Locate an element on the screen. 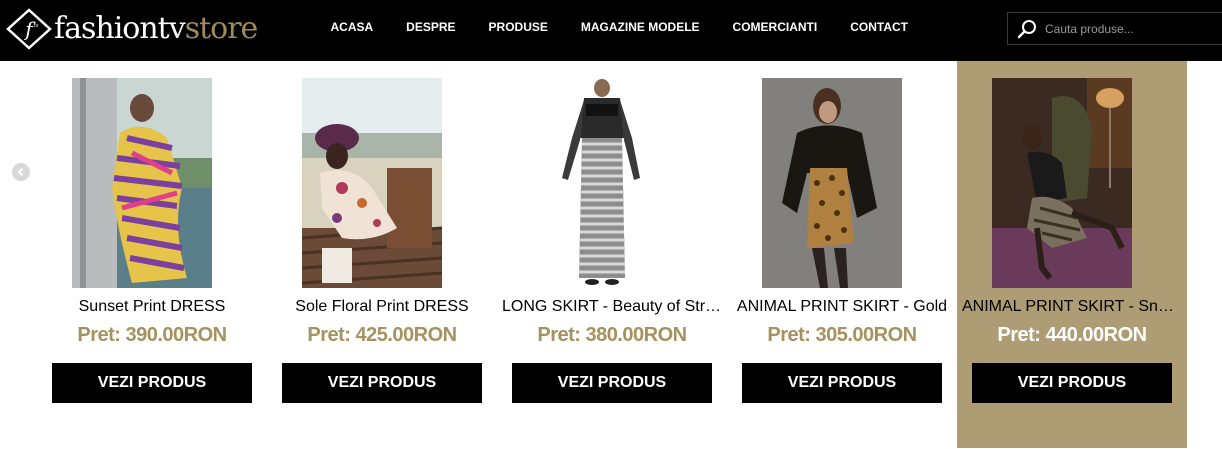 This screenshot has height=449, width=1222. svg-text: f is located at coordinates (29, 29).